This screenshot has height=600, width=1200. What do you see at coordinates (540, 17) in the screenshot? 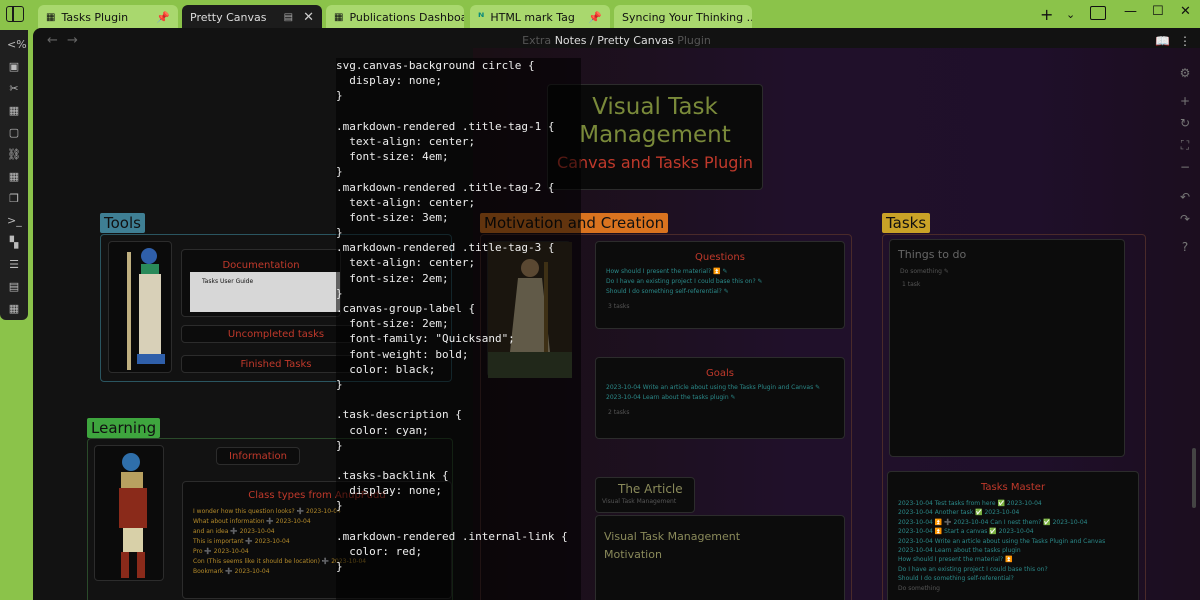
I see `tab-html-mark-tag: ᴺ HTML mark Tag 📌` at bounding box center [540, 17].